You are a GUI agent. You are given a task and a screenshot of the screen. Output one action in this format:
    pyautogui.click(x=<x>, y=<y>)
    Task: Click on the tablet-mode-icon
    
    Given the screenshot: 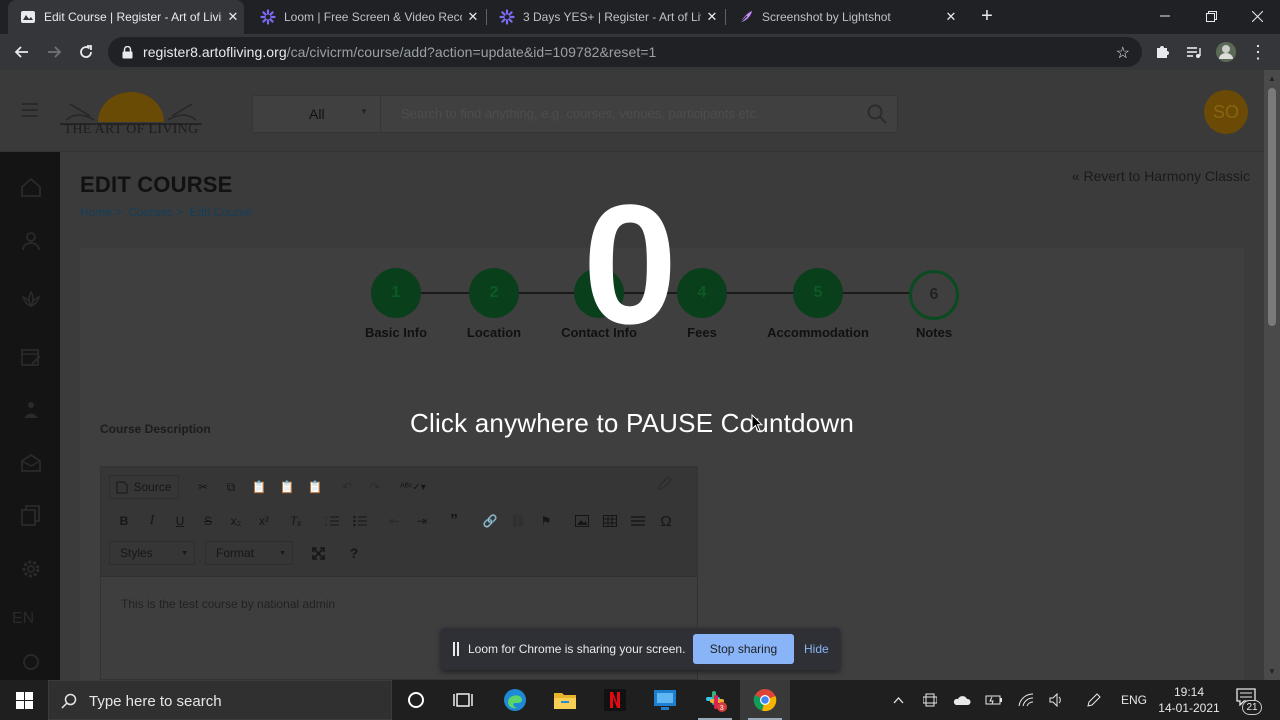 What is the action you would take?
    pyautogui.click(x=930, y=700)
    